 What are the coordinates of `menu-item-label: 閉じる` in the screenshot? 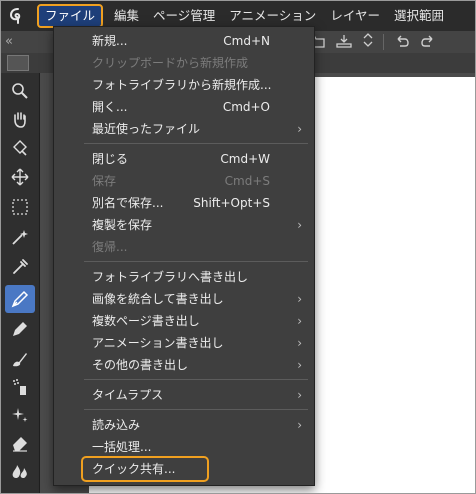 It's located at (110, 159).